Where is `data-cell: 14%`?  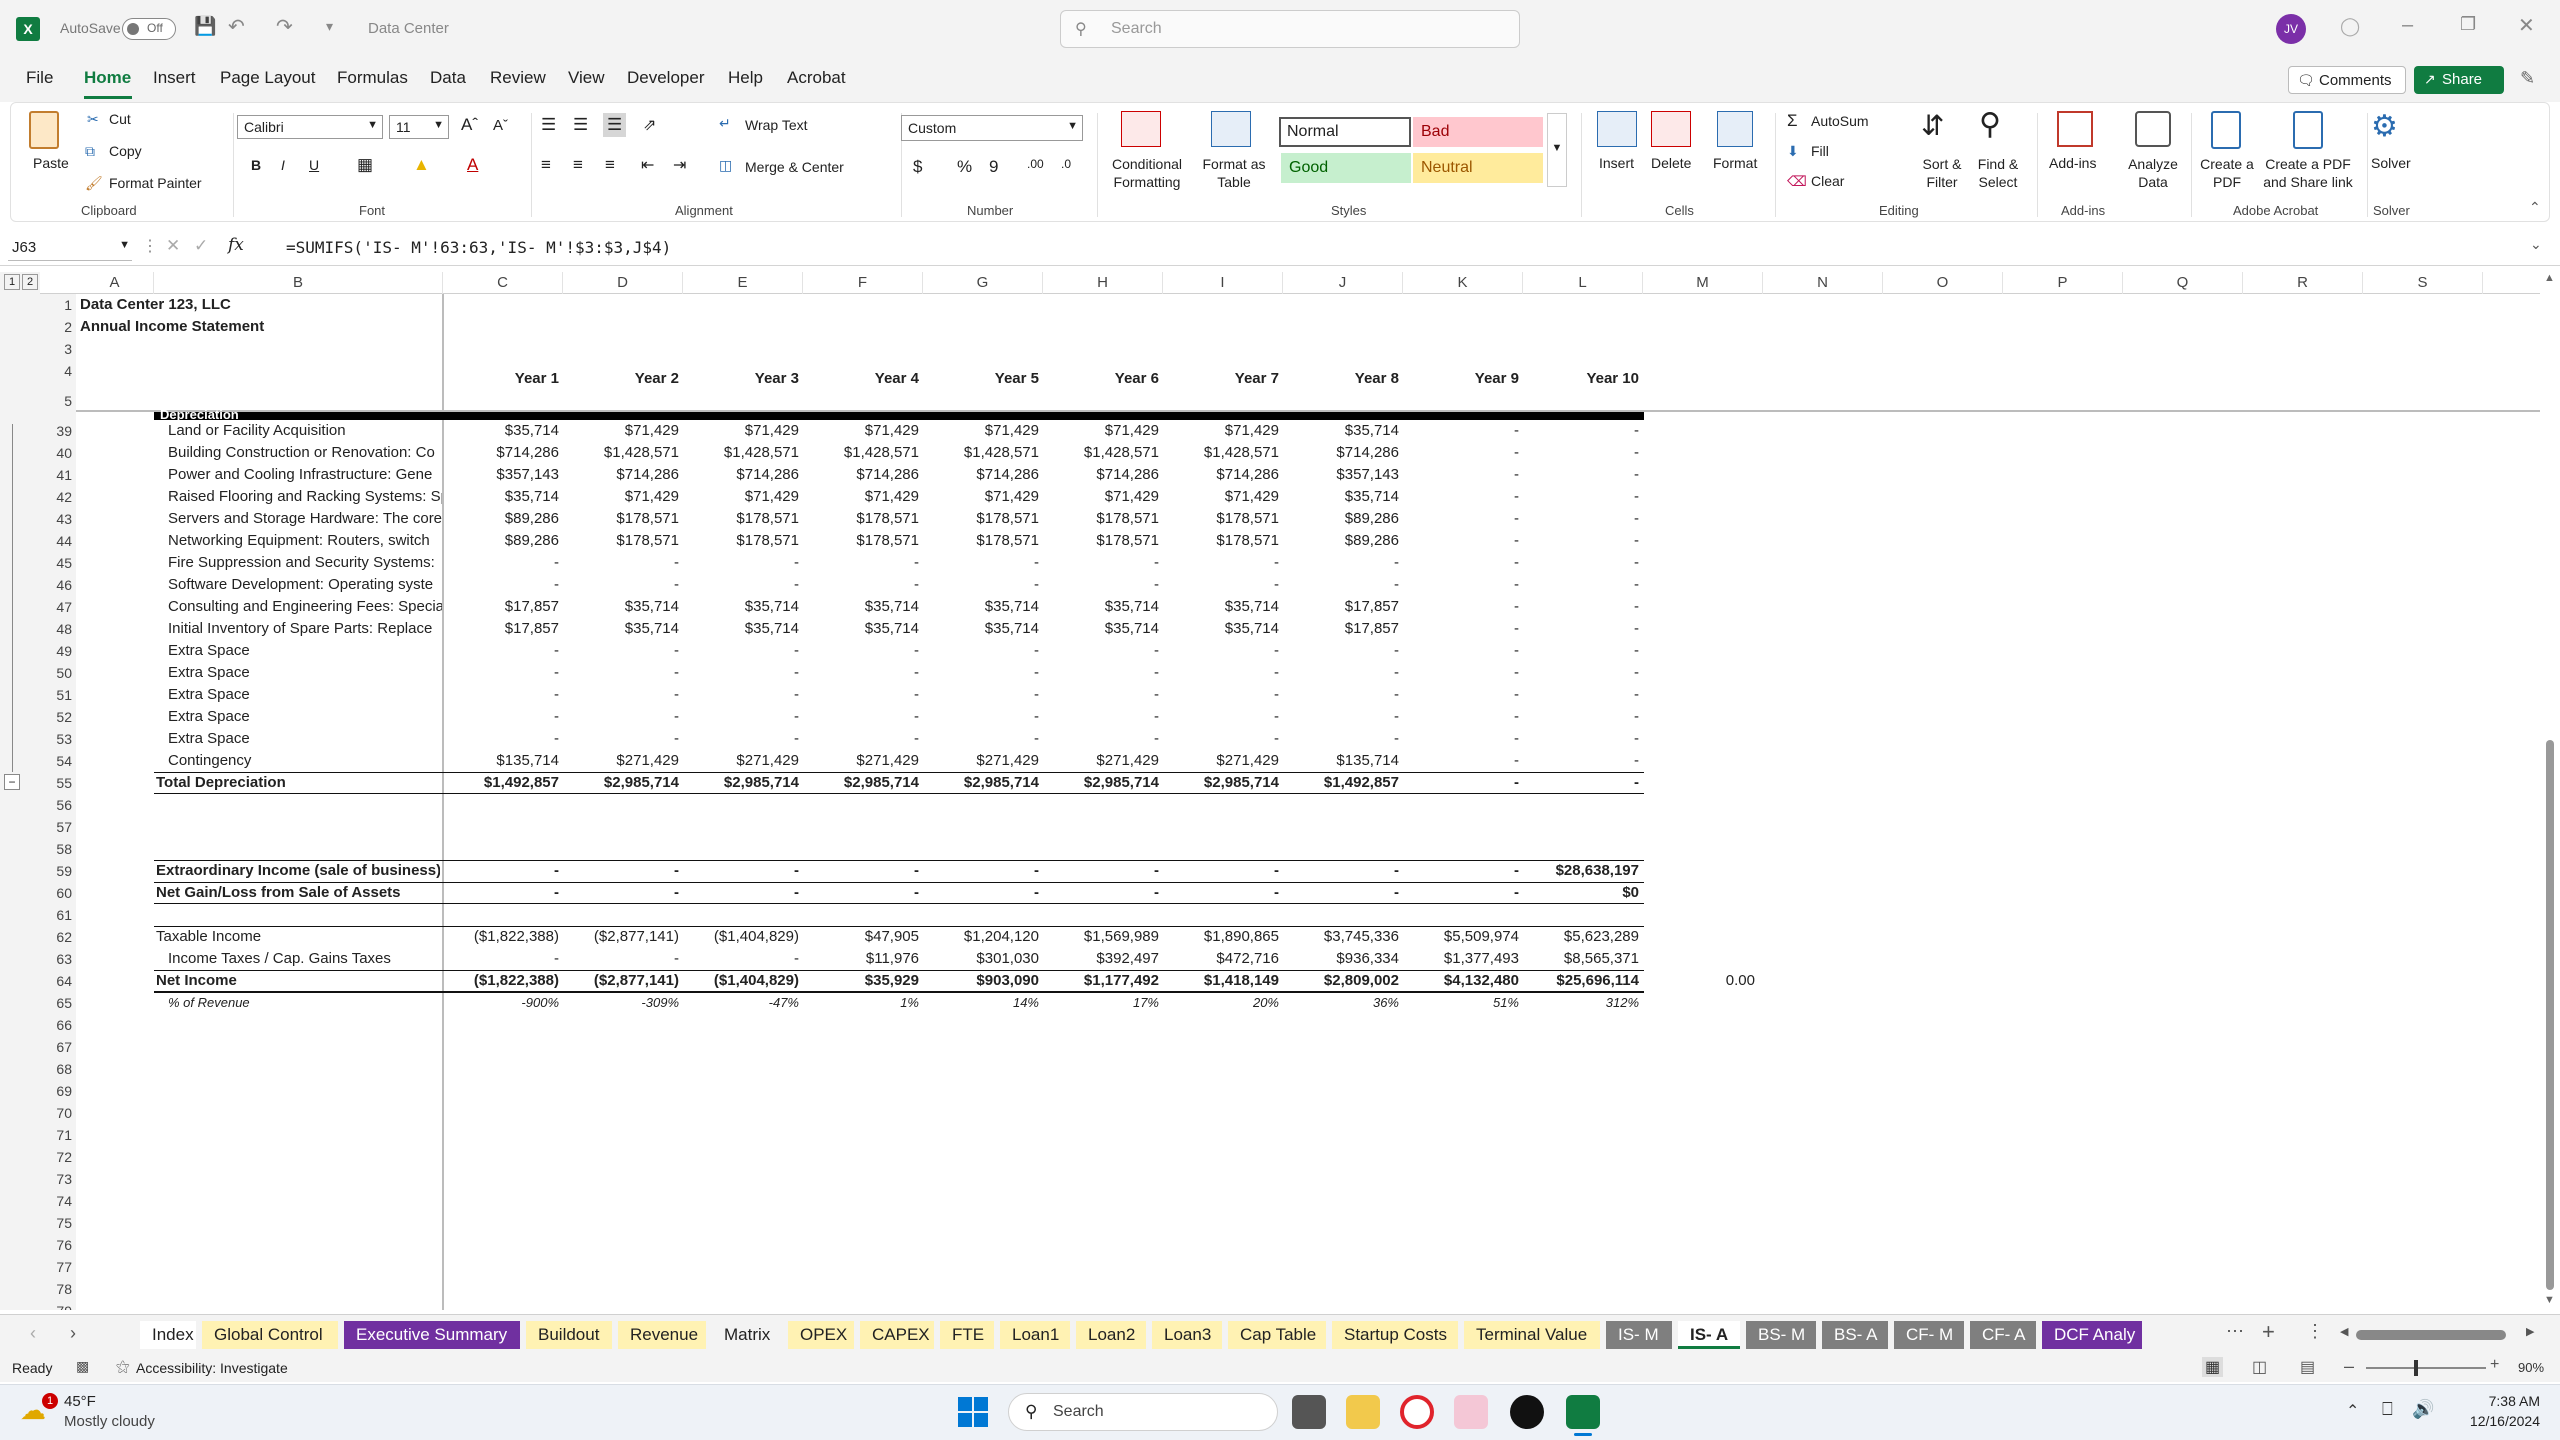 data-cell: 14% is located at coordinates (983, 1003).